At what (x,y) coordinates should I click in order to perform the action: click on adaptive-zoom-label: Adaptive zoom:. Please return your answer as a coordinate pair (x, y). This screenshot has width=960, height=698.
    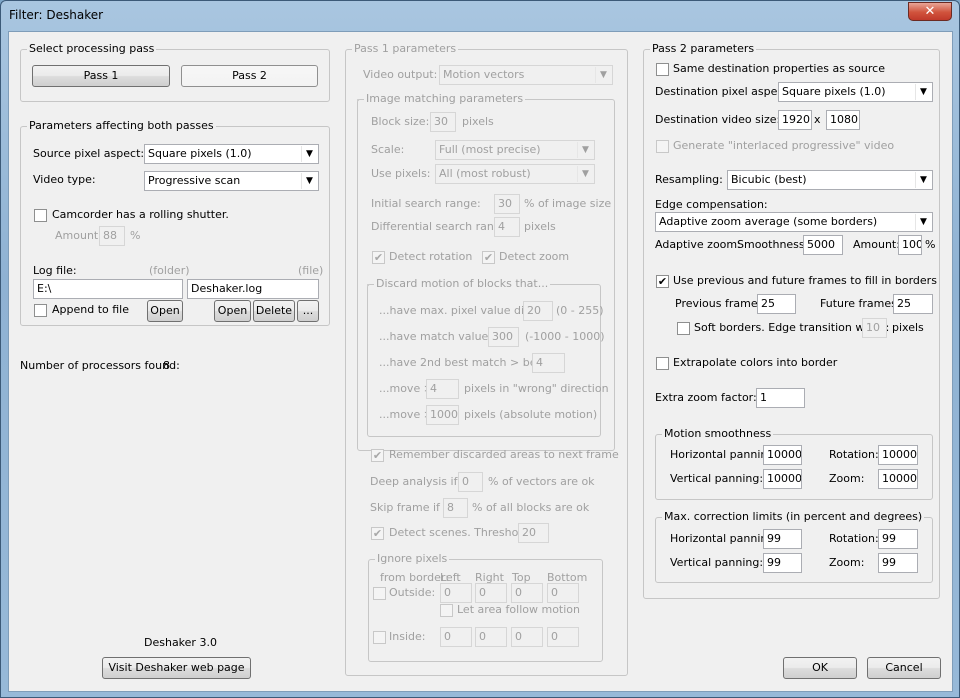
    Looking at the image, I should click on (698, 244).